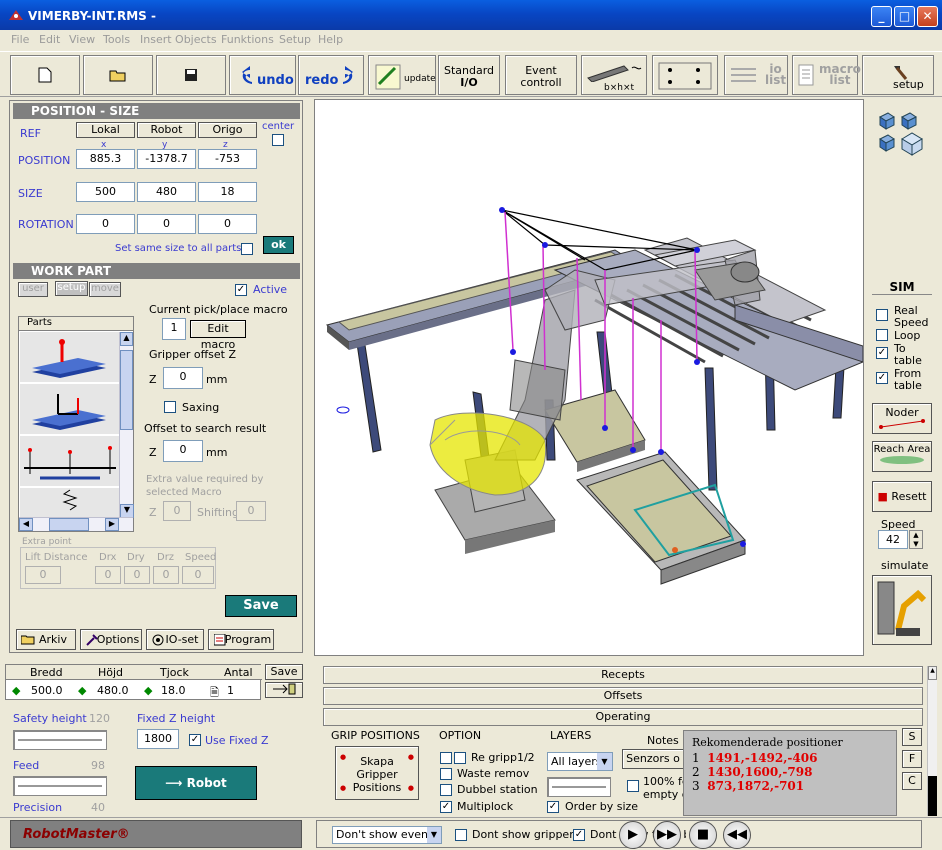  Describe the element at coordinates (227, 130) in the screenshot. I see `tab-origo: Origo` at that location.